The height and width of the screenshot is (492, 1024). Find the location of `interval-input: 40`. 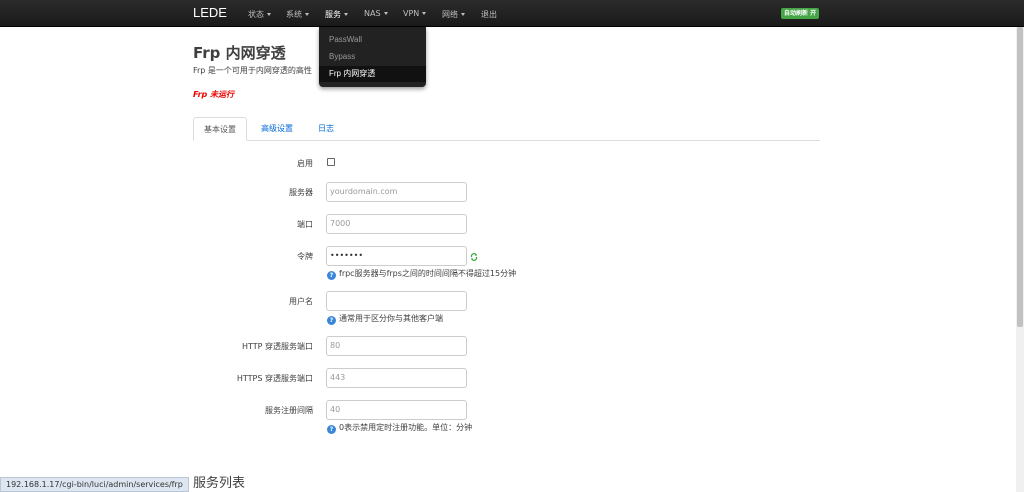

interval-input: 40 is located at coordinates (396, 410).